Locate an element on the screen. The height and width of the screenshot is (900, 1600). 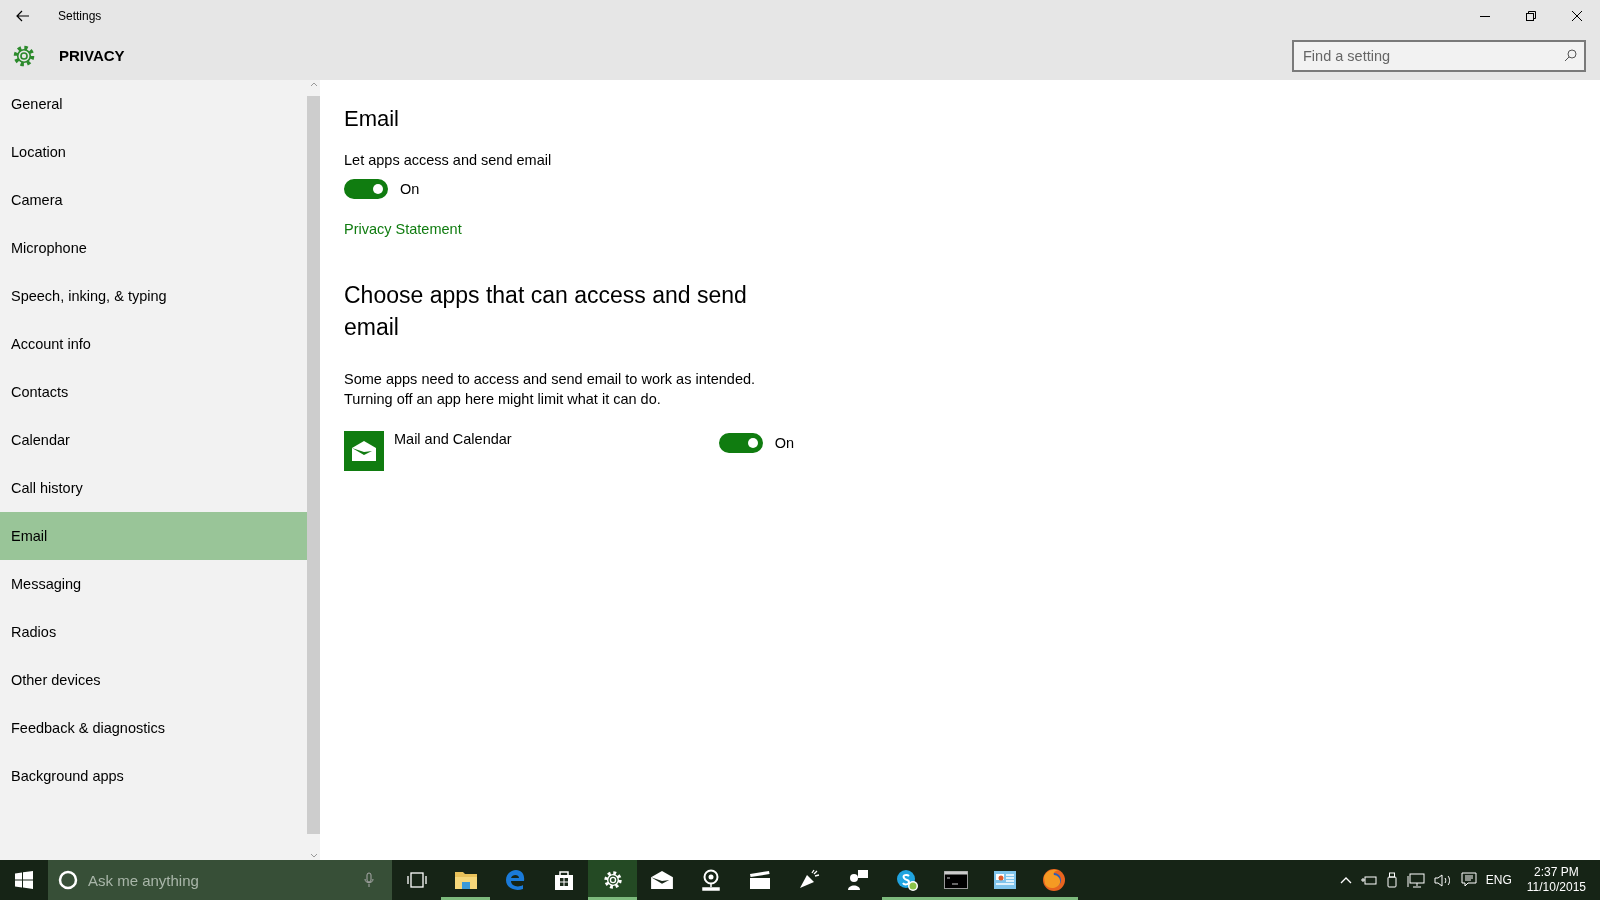
sidebar-item: Feedback & diagnostics is located at coordinates (153, 728).